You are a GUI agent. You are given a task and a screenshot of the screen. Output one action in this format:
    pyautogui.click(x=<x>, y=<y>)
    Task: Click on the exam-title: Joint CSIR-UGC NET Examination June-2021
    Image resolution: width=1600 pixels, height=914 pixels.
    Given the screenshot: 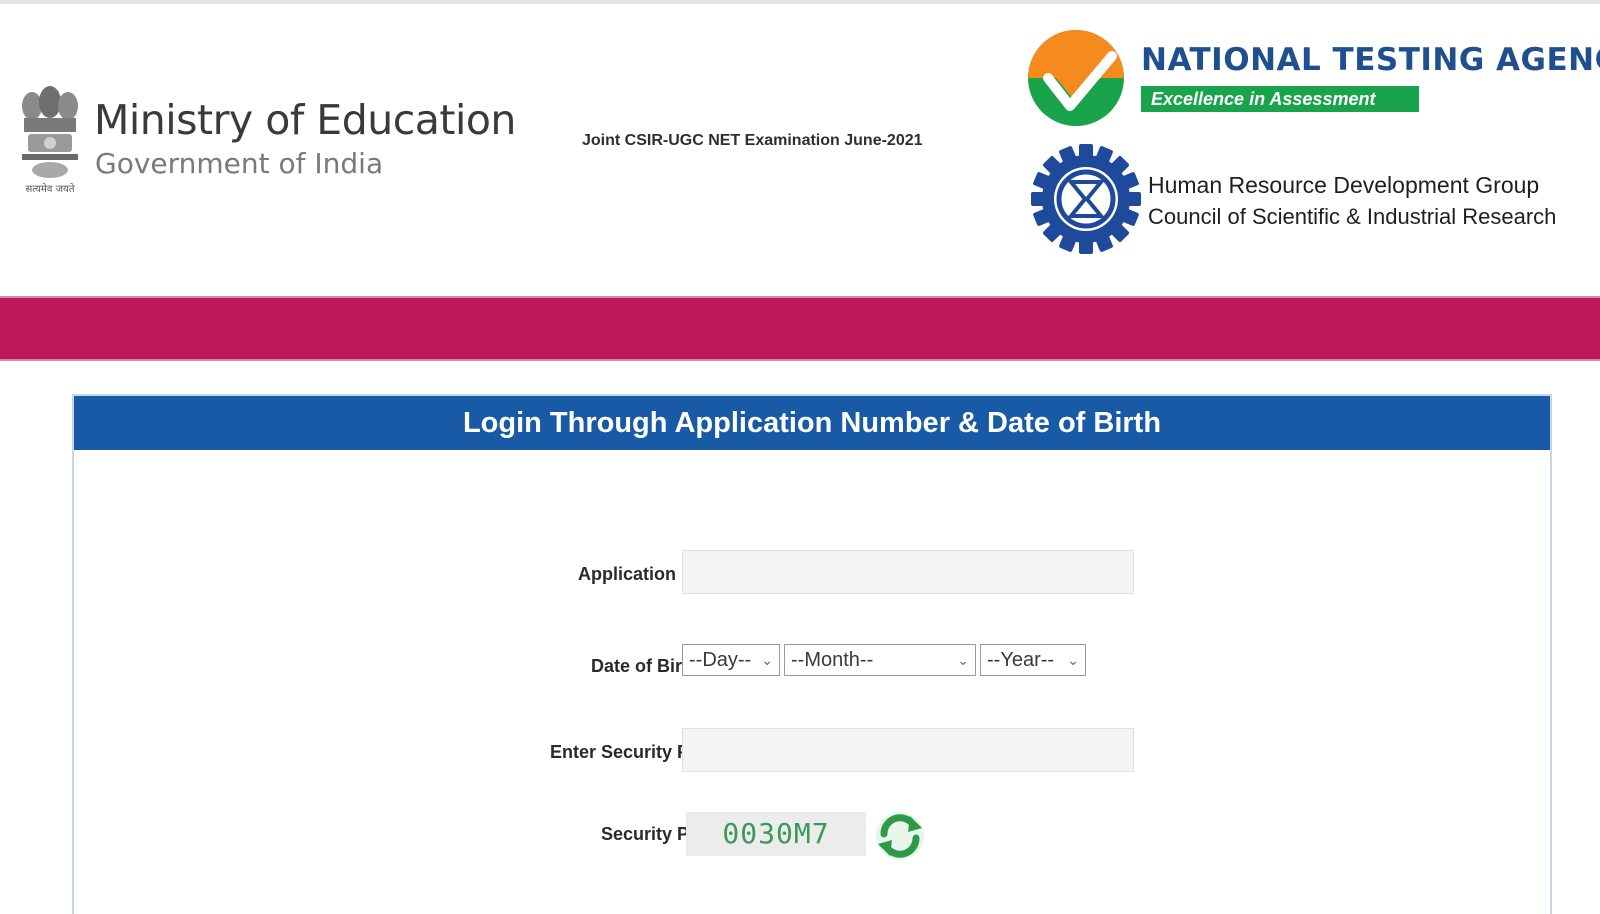 What is the action you would take?
    pyautogui.click(x=752, y=140)
    